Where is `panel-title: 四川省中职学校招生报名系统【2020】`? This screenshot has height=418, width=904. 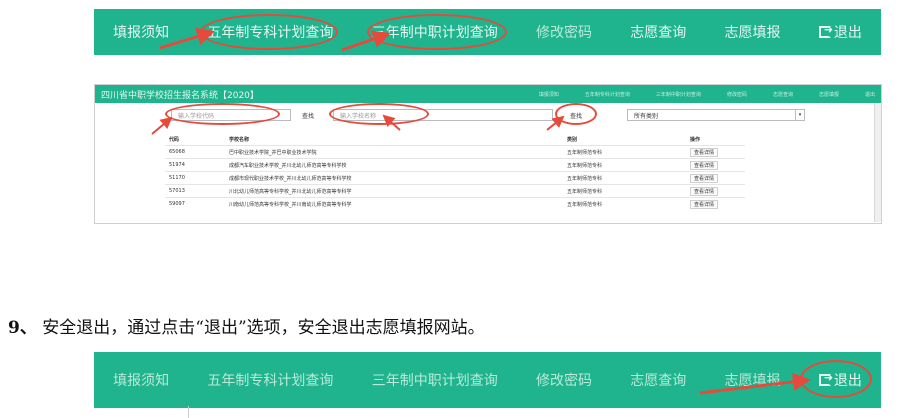 panel-title: 四川省中职学校招生报名系统【2020】 is located at coordinates (180, 95).